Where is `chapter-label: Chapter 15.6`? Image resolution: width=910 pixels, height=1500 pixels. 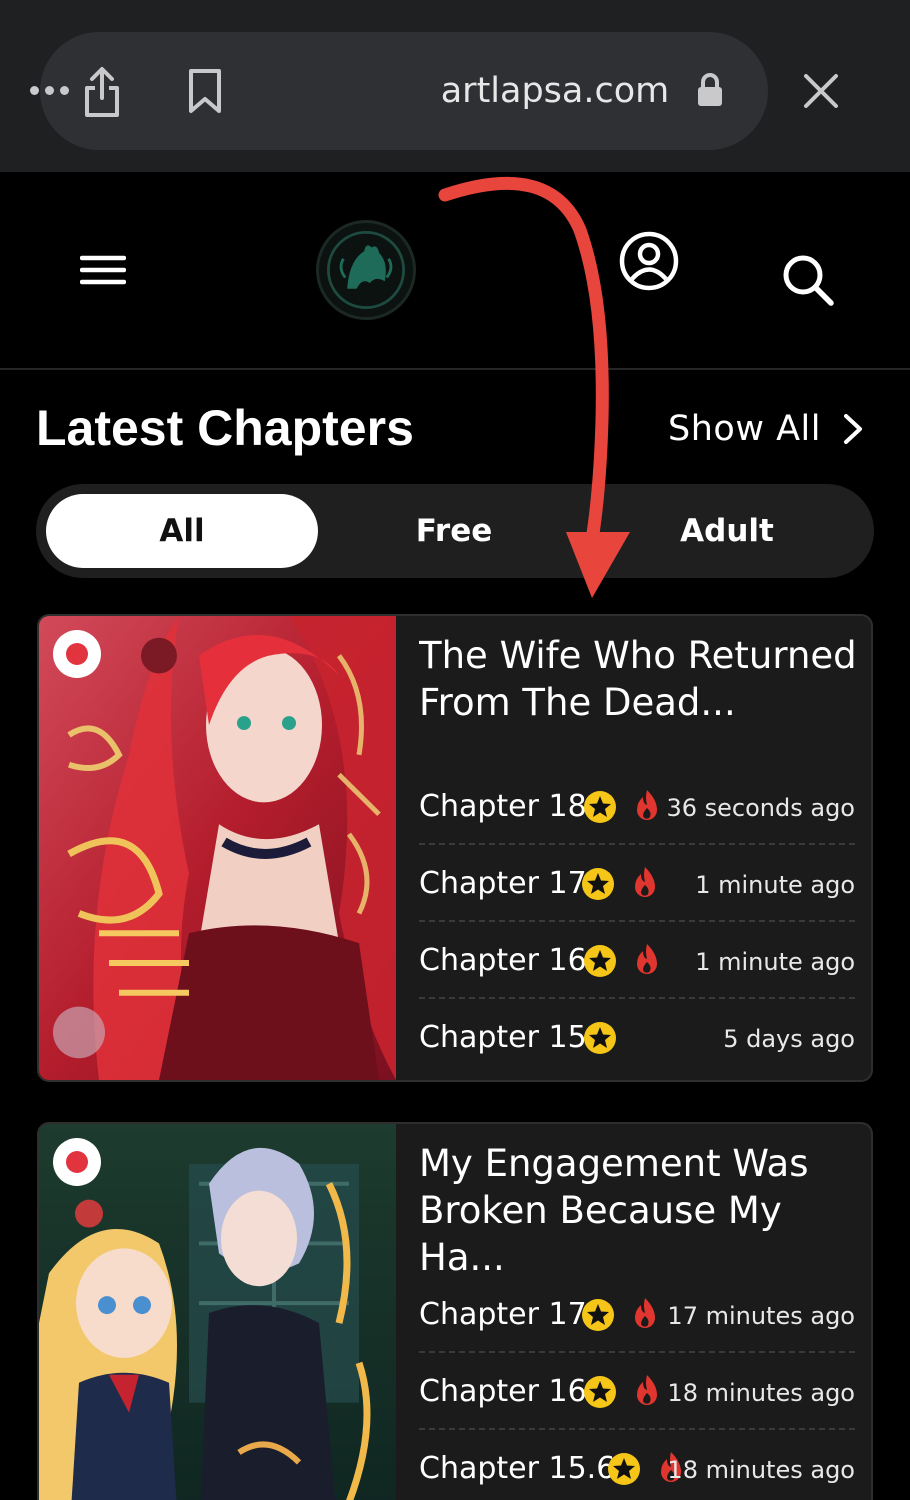
chapter-label: Chapter 15.6 is located at coordinates (517, 1469).